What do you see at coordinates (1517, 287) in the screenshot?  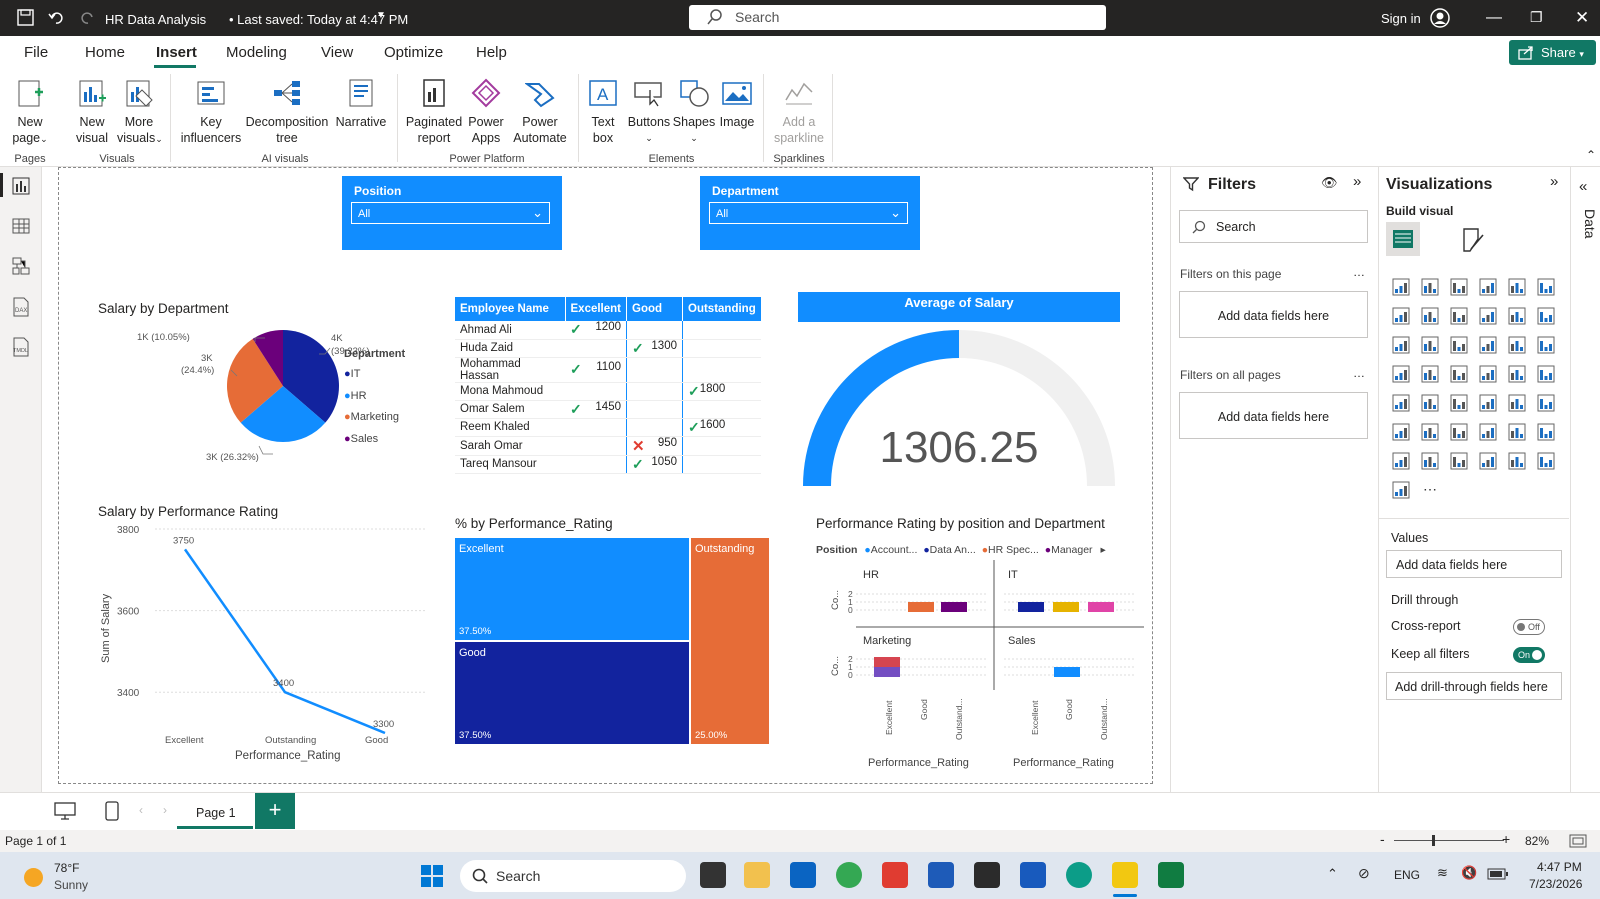 I see `100-bar-visual-icon` at bounding box center [1517, 287].